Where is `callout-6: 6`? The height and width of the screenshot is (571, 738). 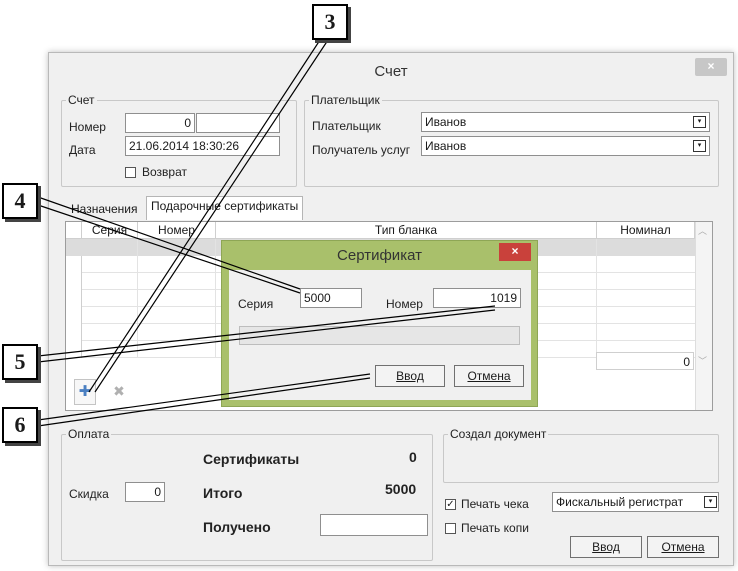
callout-6: 6 is located at coordinates (20, 425).